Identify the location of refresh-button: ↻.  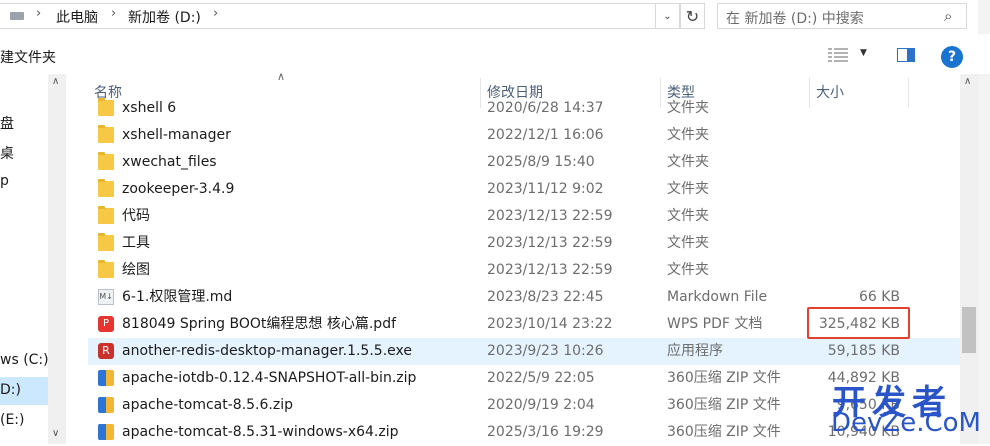
(692, 16).